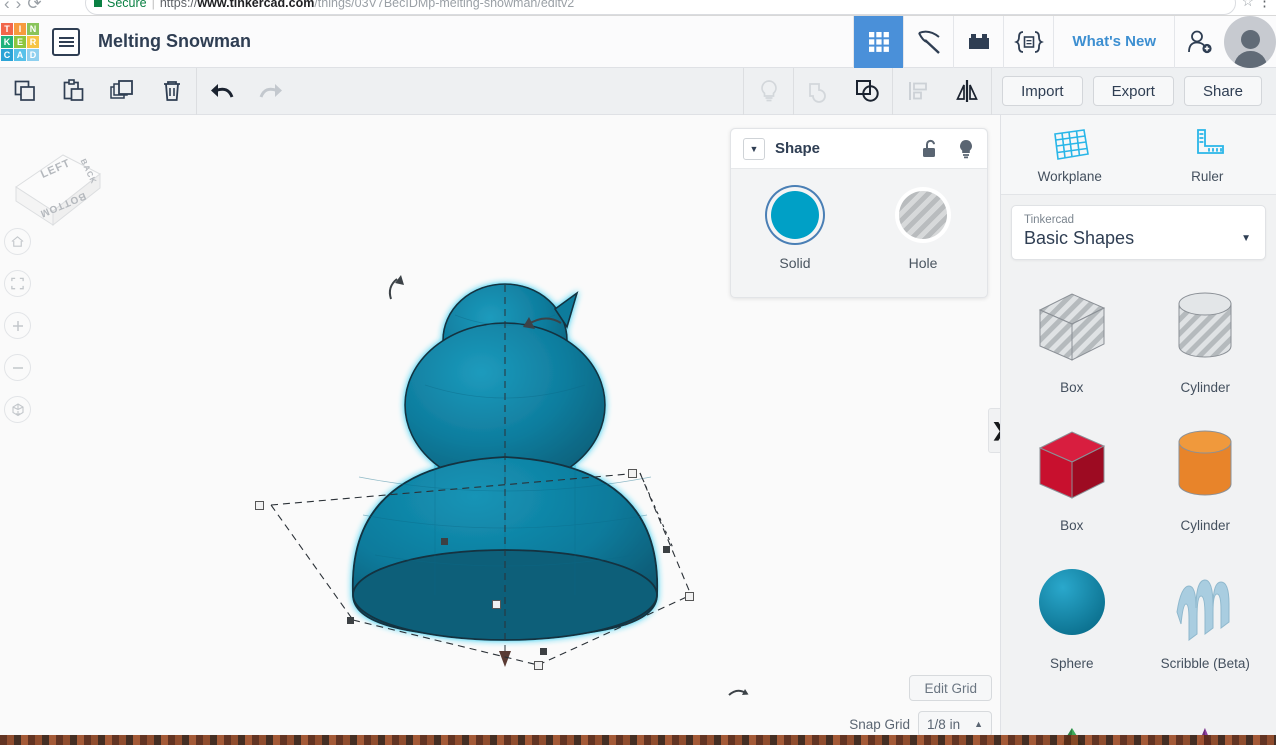  Describe the element at coordinates (1264, 5) in the screenshot. I see `browser-menu-icon: ⋮` at that location.